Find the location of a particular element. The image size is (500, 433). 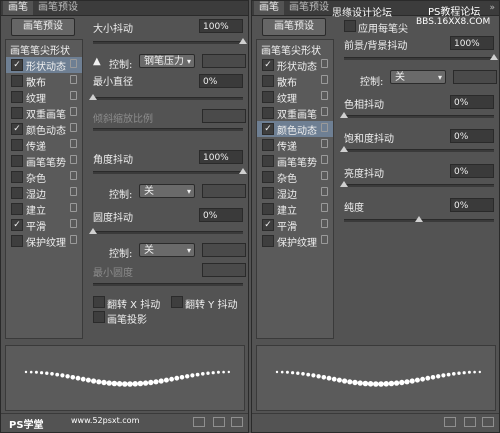

sidebar-item: ✓ 形状动态 is located at coordinates (44, 65).